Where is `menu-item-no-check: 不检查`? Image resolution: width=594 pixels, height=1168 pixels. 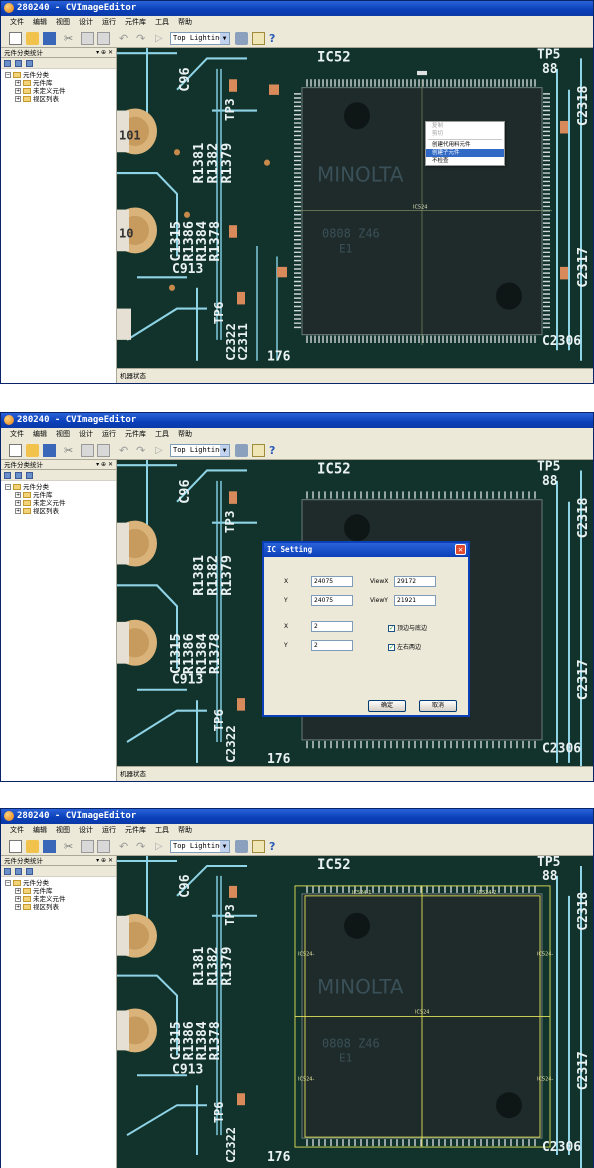
menu-item-no-check: 不检查 is located at coordinates (465, 161).